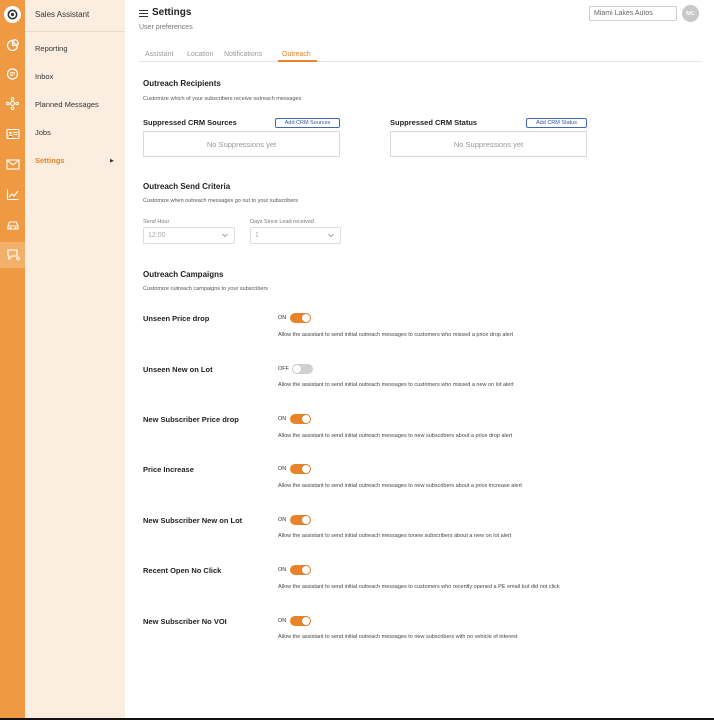 The image size is (714, 720). I want to click on campaign-name: New Subscriber Price drop, so click(191, 419).